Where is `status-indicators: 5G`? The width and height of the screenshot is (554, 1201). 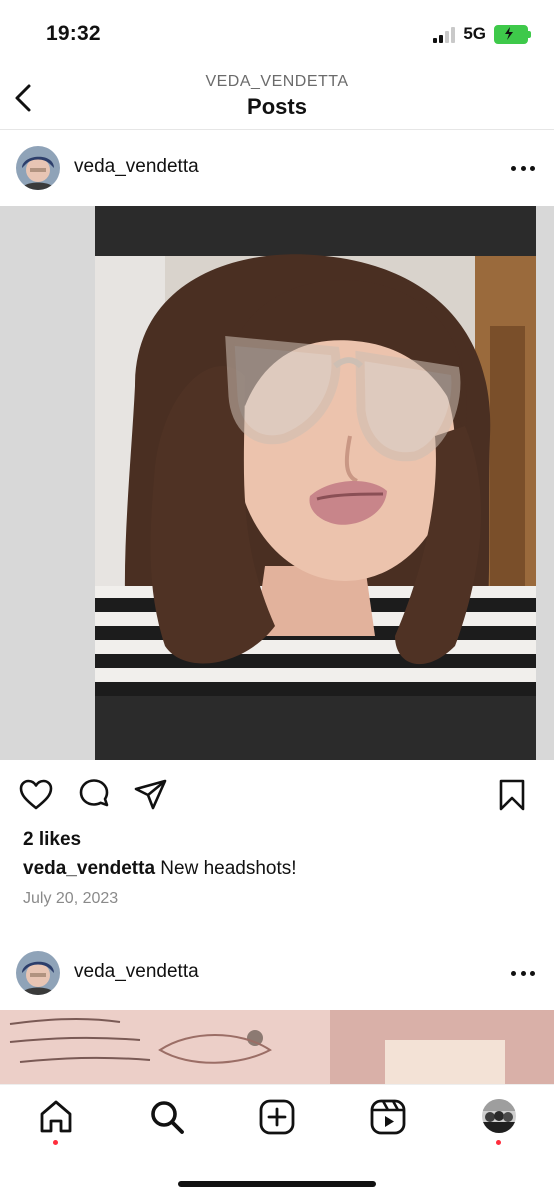
status-indicators: 5G is located at coordinates (482, 34).